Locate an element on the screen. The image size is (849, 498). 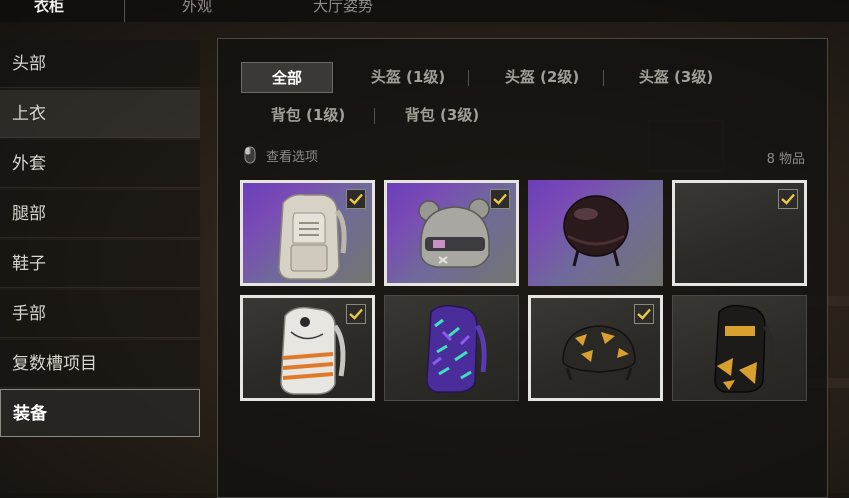
filter-backpack-lv1: 背包 (1级) is located at coordinates (308, 115).